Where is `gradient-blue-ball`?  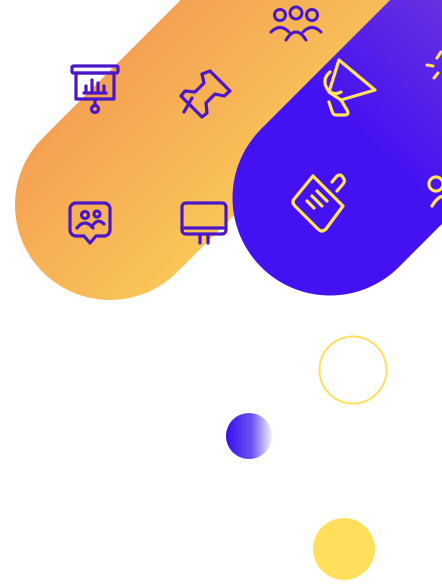 gradient-blue-ball is located at coordinates (249, 436).